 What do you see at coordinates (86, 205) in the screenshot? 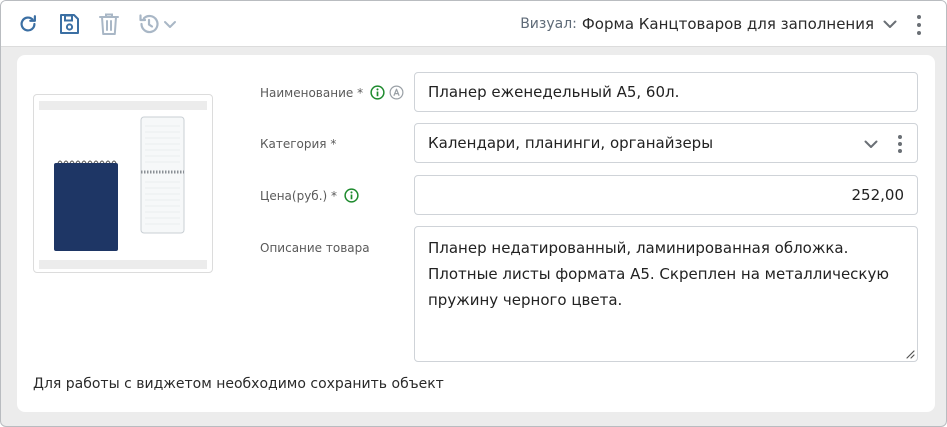
I see `notebook-image` at bounding box center [86, 205].